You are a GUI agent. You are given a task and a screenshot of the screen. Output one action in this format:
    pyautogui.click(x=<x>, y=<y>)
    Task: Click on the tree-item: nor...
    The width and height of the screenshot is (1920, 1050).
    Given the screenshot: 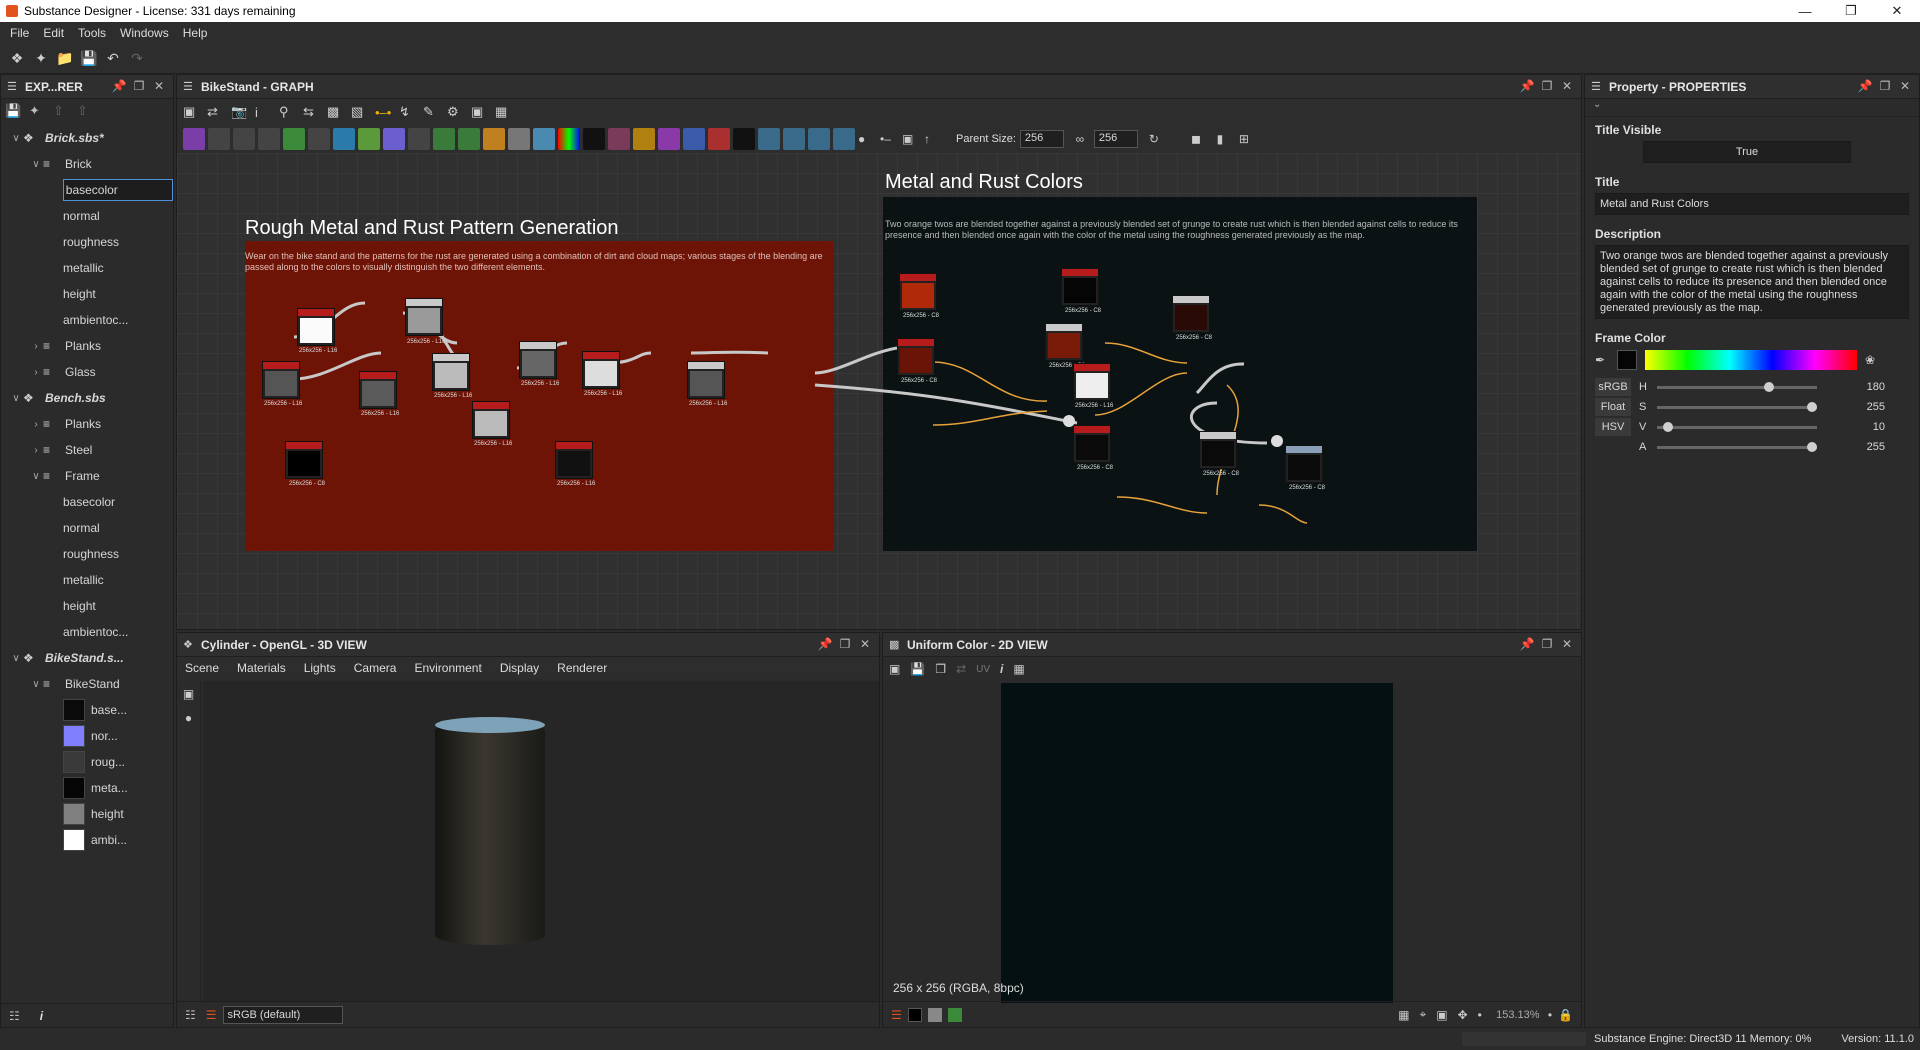 What is the action you would take?
    pyautogui.click(x=87, y=736)
    